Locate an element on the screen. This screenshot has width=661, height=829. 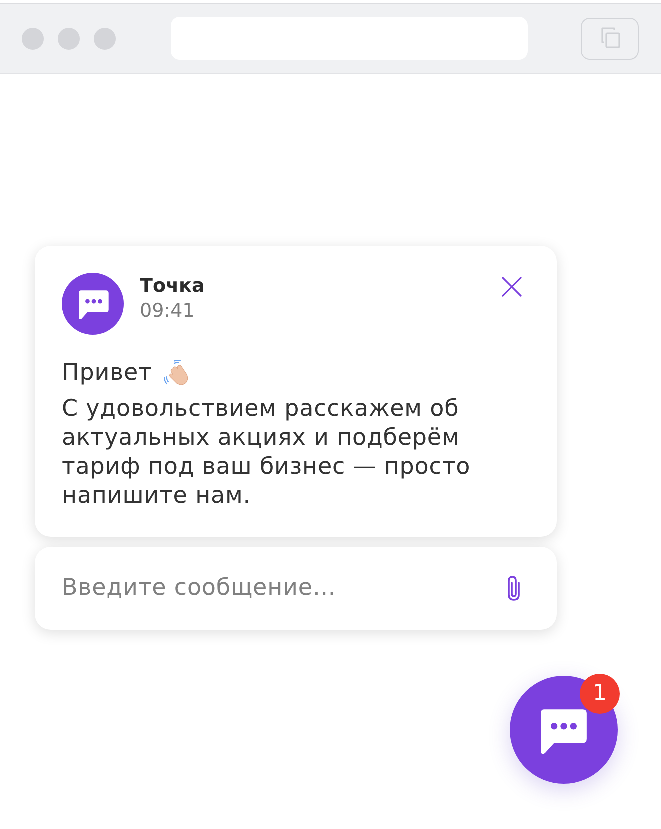
paperclip-icon is located at coordinates (514, 588).